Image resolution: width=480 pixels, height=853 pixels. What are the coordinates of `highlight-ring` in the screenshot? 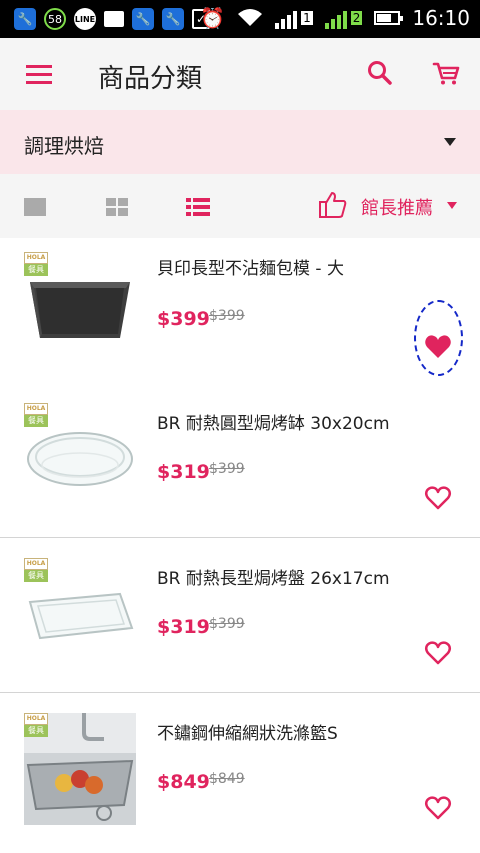 It's located at (438, 338).